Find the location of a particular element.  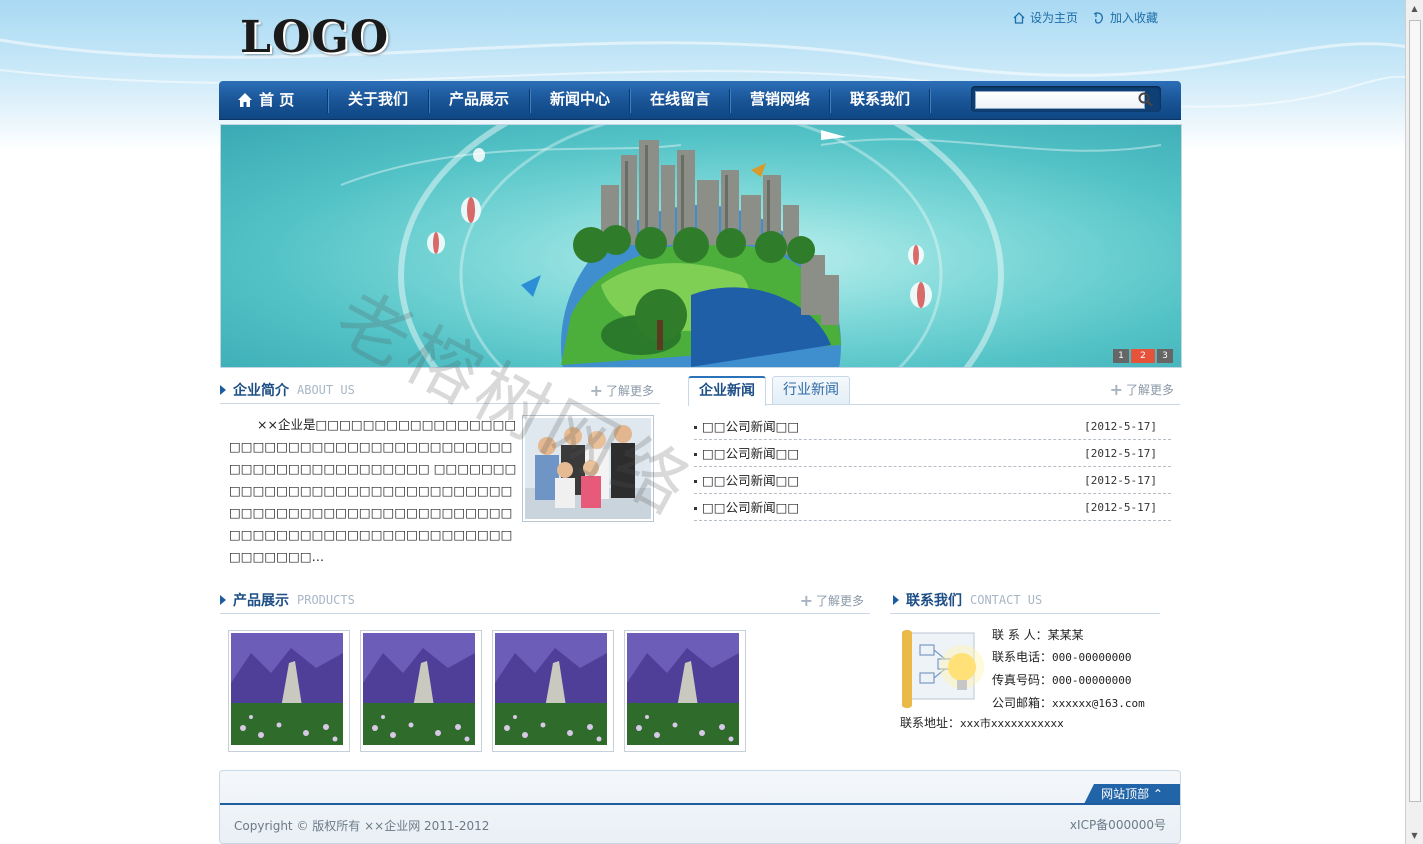

nav-item-home-label: 首 页 is located at coordinates (277, 100).